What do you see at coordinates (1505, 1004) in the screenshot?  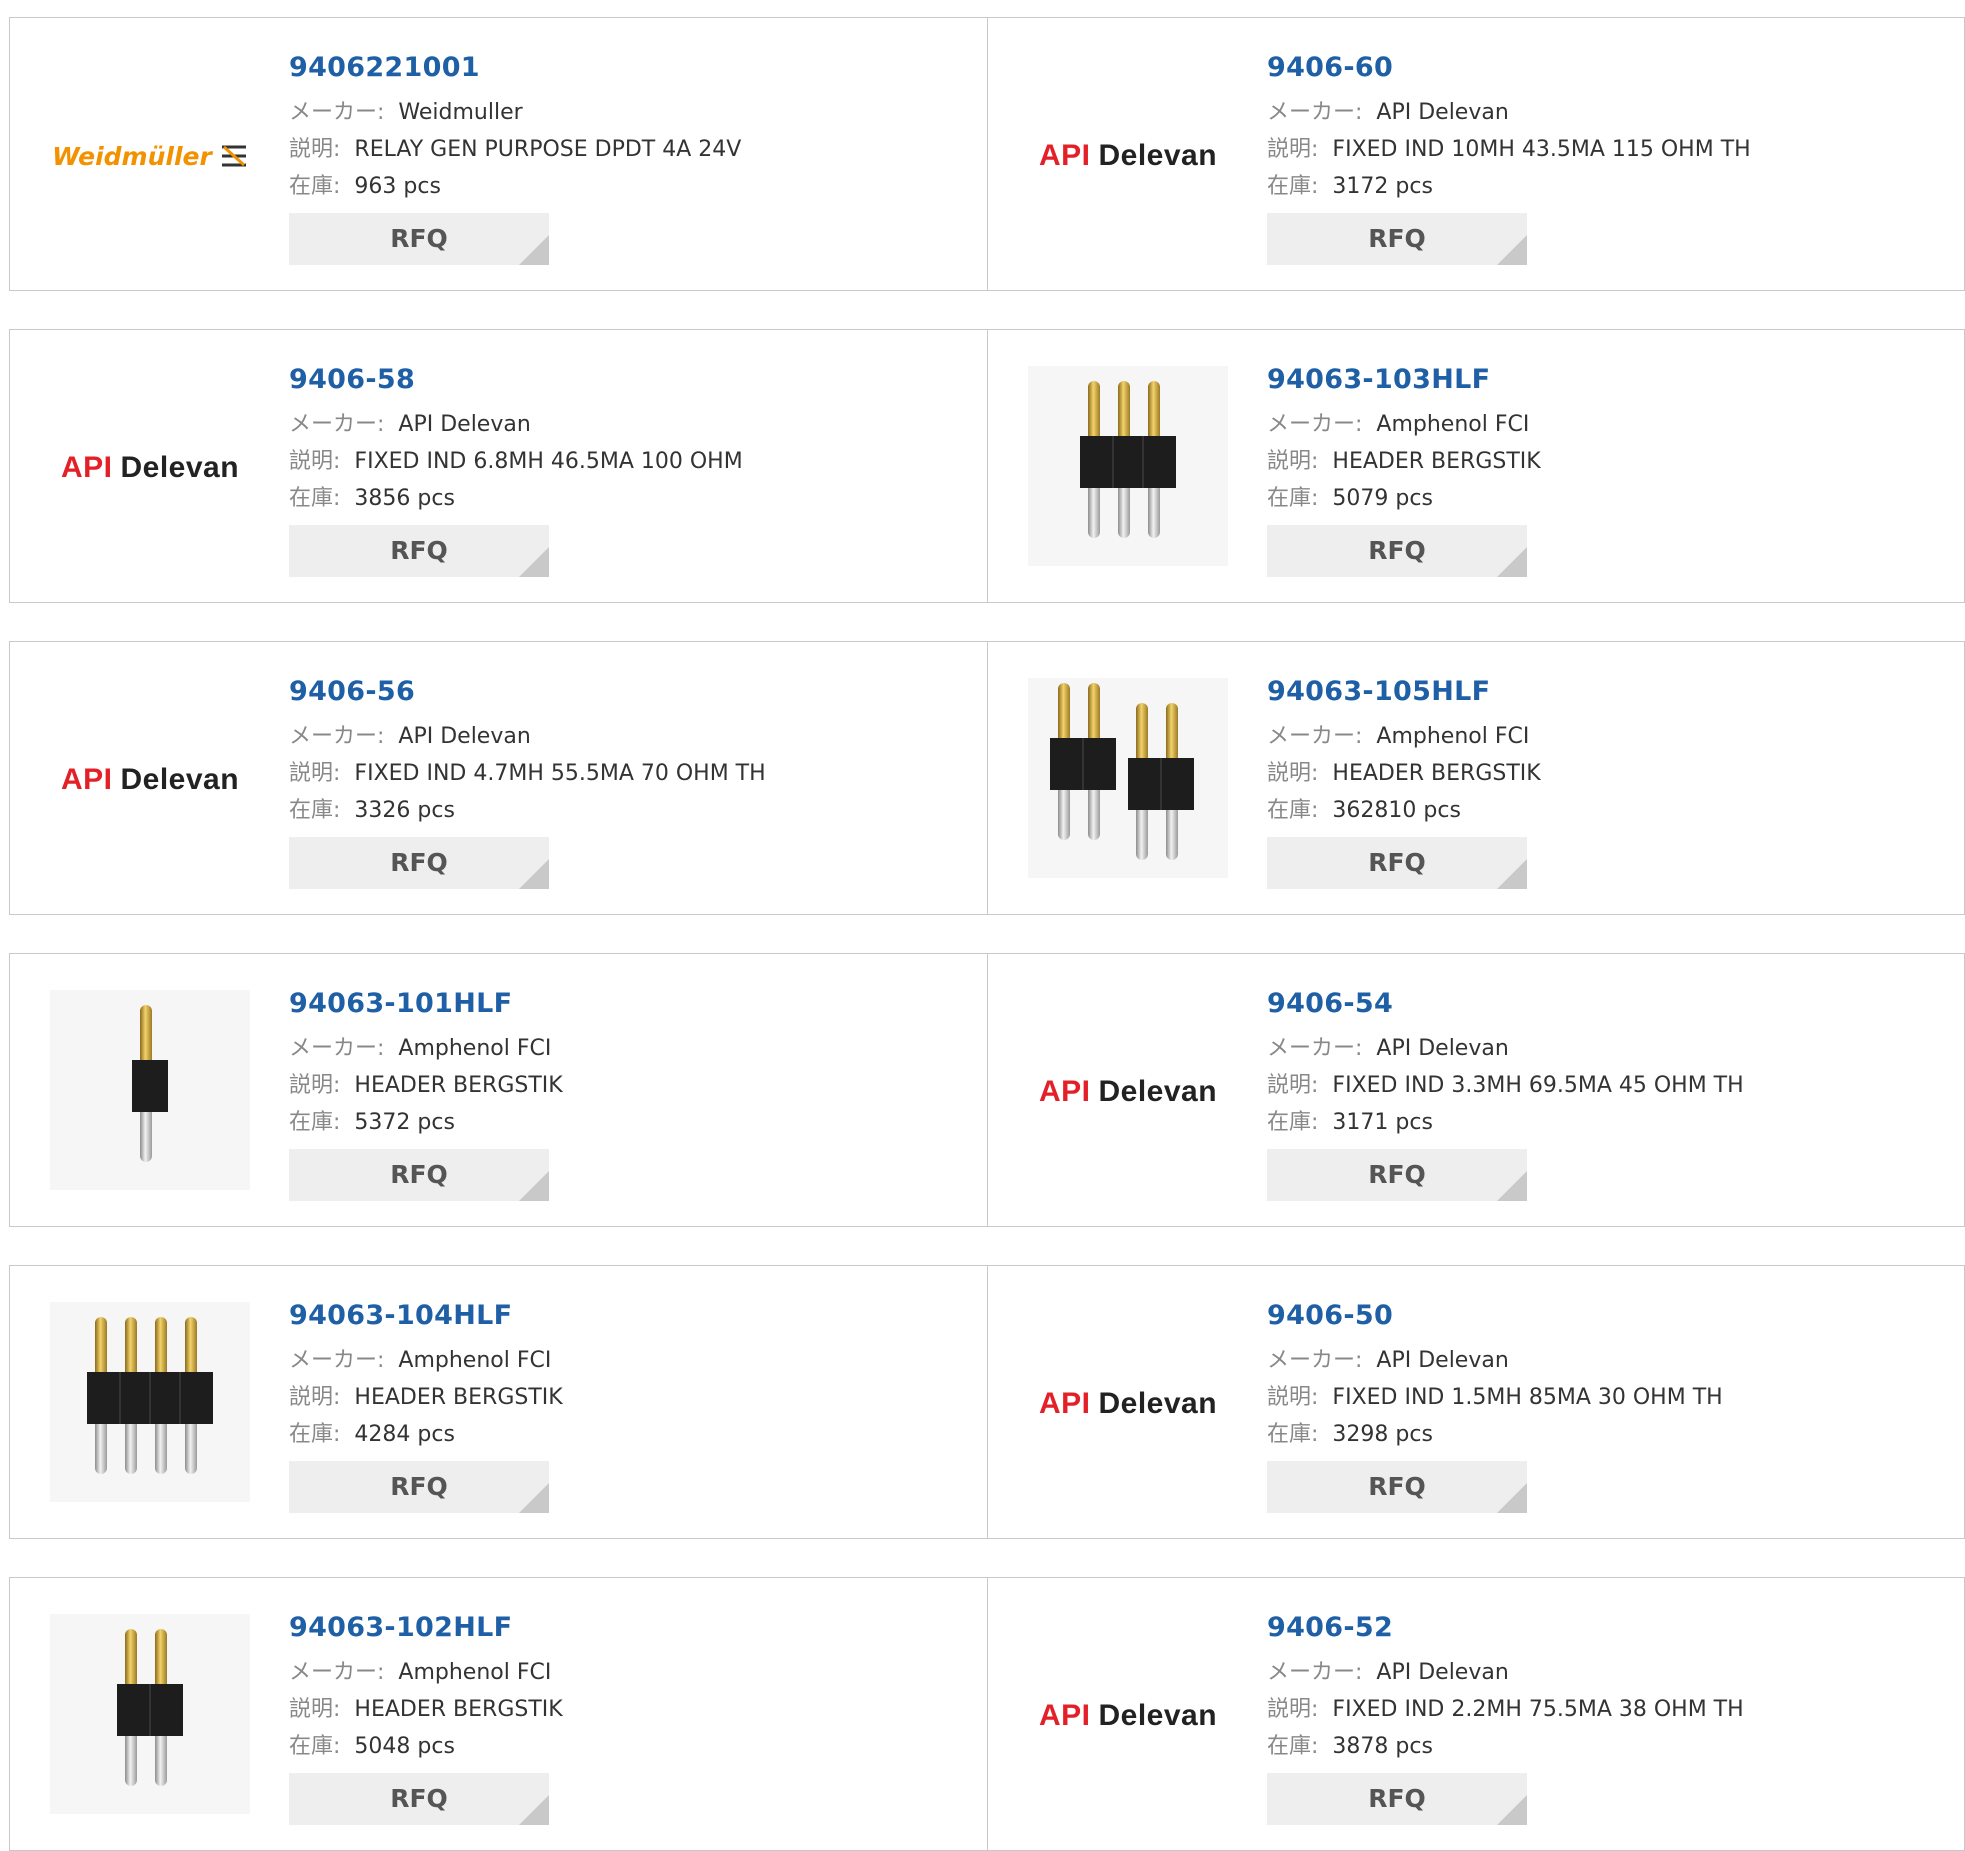 I see `part-number-link: 9406-54` at bounding box center [1505, 1004].